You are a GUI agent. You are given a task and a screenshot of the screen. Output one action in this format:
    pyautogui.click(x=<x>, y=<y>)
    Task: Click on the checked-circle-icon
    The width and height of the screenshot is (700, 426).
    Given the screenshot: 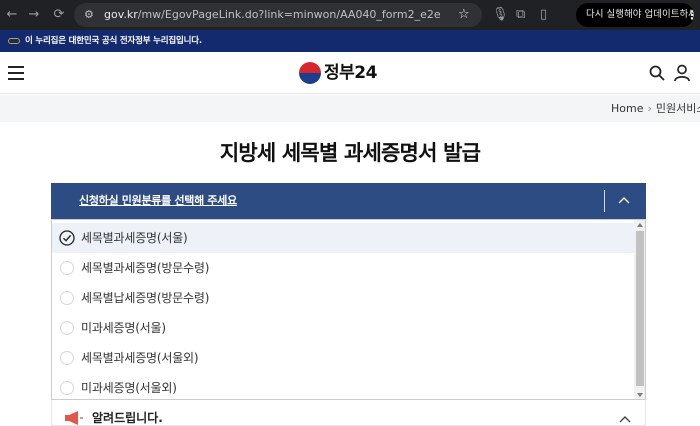 What is the action you would take?
    pyautogui.click(x=67, y=238)
    